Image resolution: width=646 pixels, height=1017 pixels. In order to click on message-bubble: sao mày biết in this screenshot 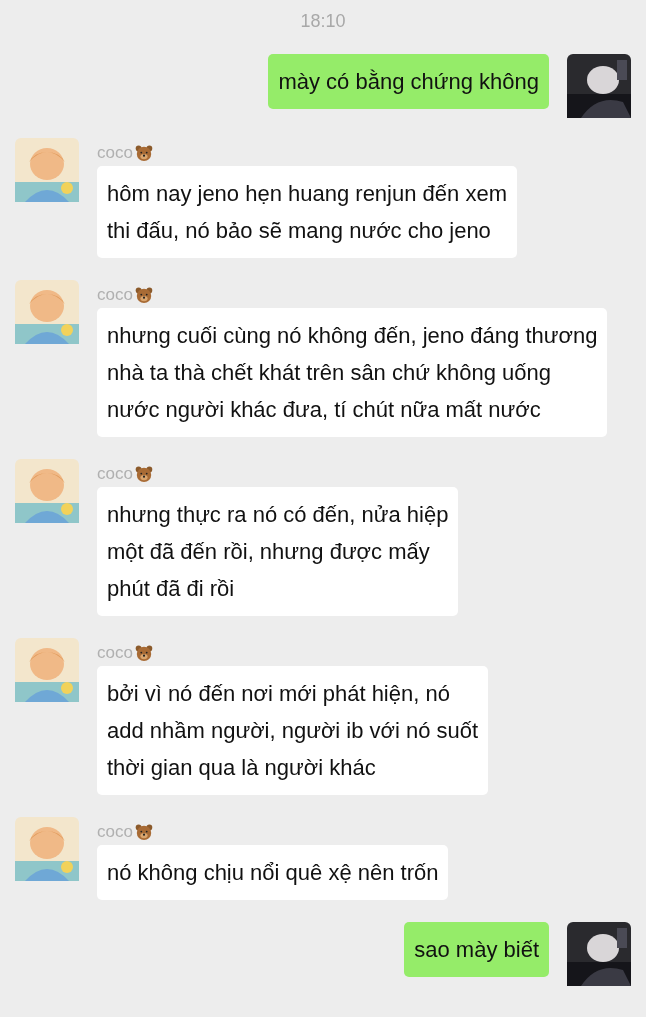, I will do `click(476, 949)`.